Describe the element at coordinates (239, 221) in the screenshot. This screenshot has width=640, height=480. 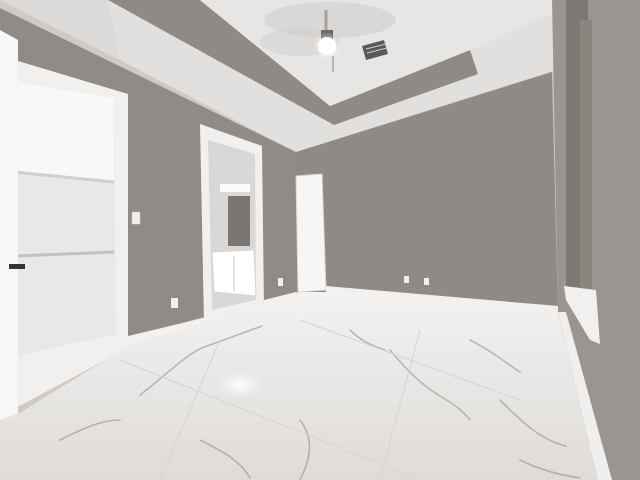
I see `bath-mirror` at that location.